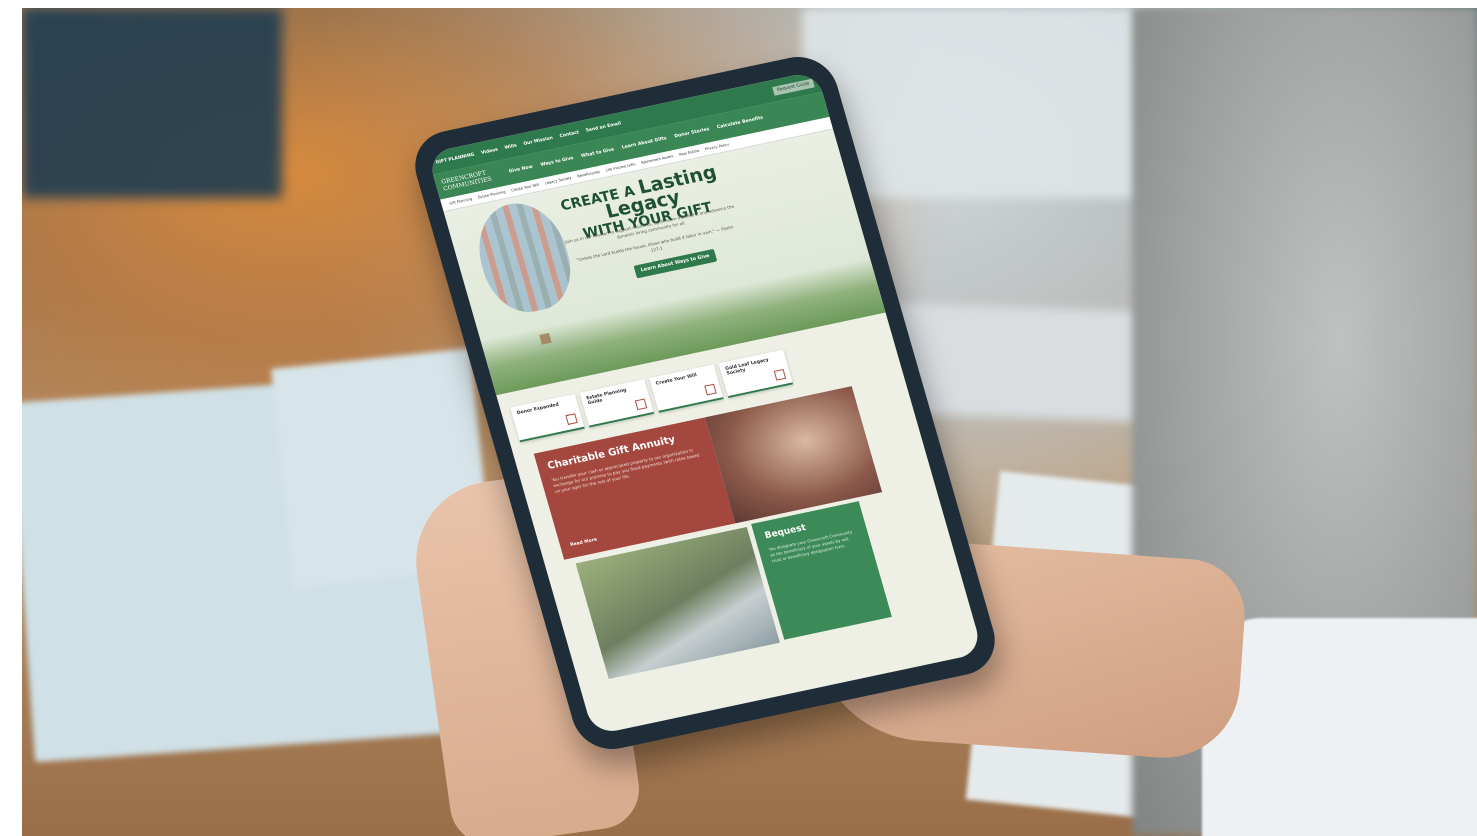  I want to click on request-guide-button: Request Guide, so click(793, 87).